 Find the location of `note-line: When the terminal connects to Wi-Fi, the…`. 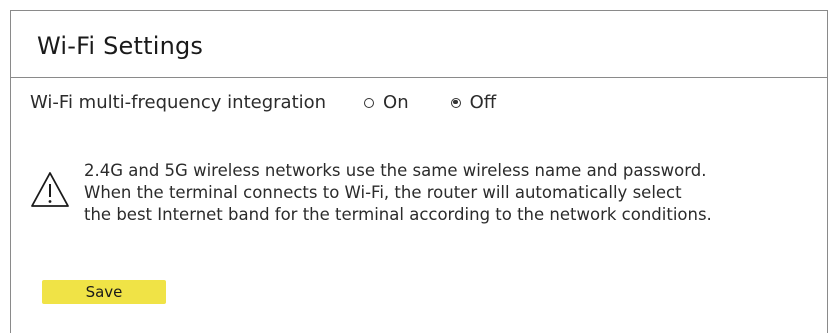

note-line: When the terminal connects to Wi-Fi, the… is located at coordinates (383, 192).